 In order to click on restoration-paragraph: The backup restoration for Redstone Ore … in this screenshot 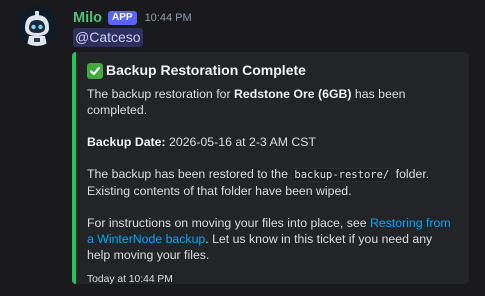, I will do `click(272, 102)`.